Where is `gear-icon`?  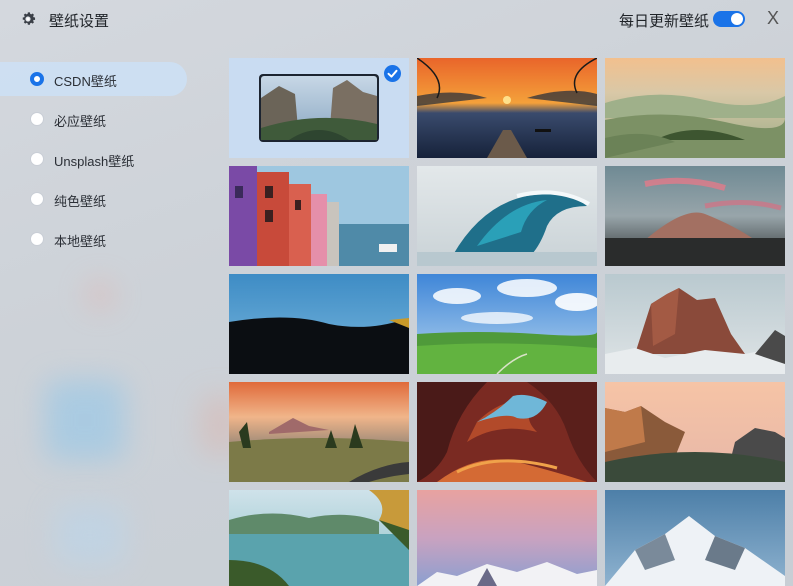 gear-icon is located at coordinates (29, 18).